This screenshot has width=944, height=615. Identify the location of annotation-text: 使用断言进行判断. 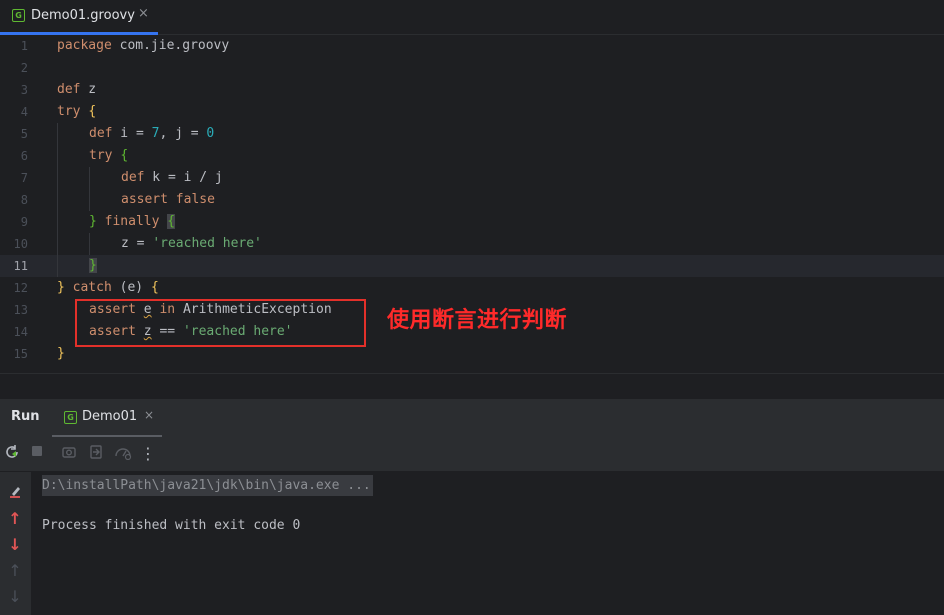
(477, 320).